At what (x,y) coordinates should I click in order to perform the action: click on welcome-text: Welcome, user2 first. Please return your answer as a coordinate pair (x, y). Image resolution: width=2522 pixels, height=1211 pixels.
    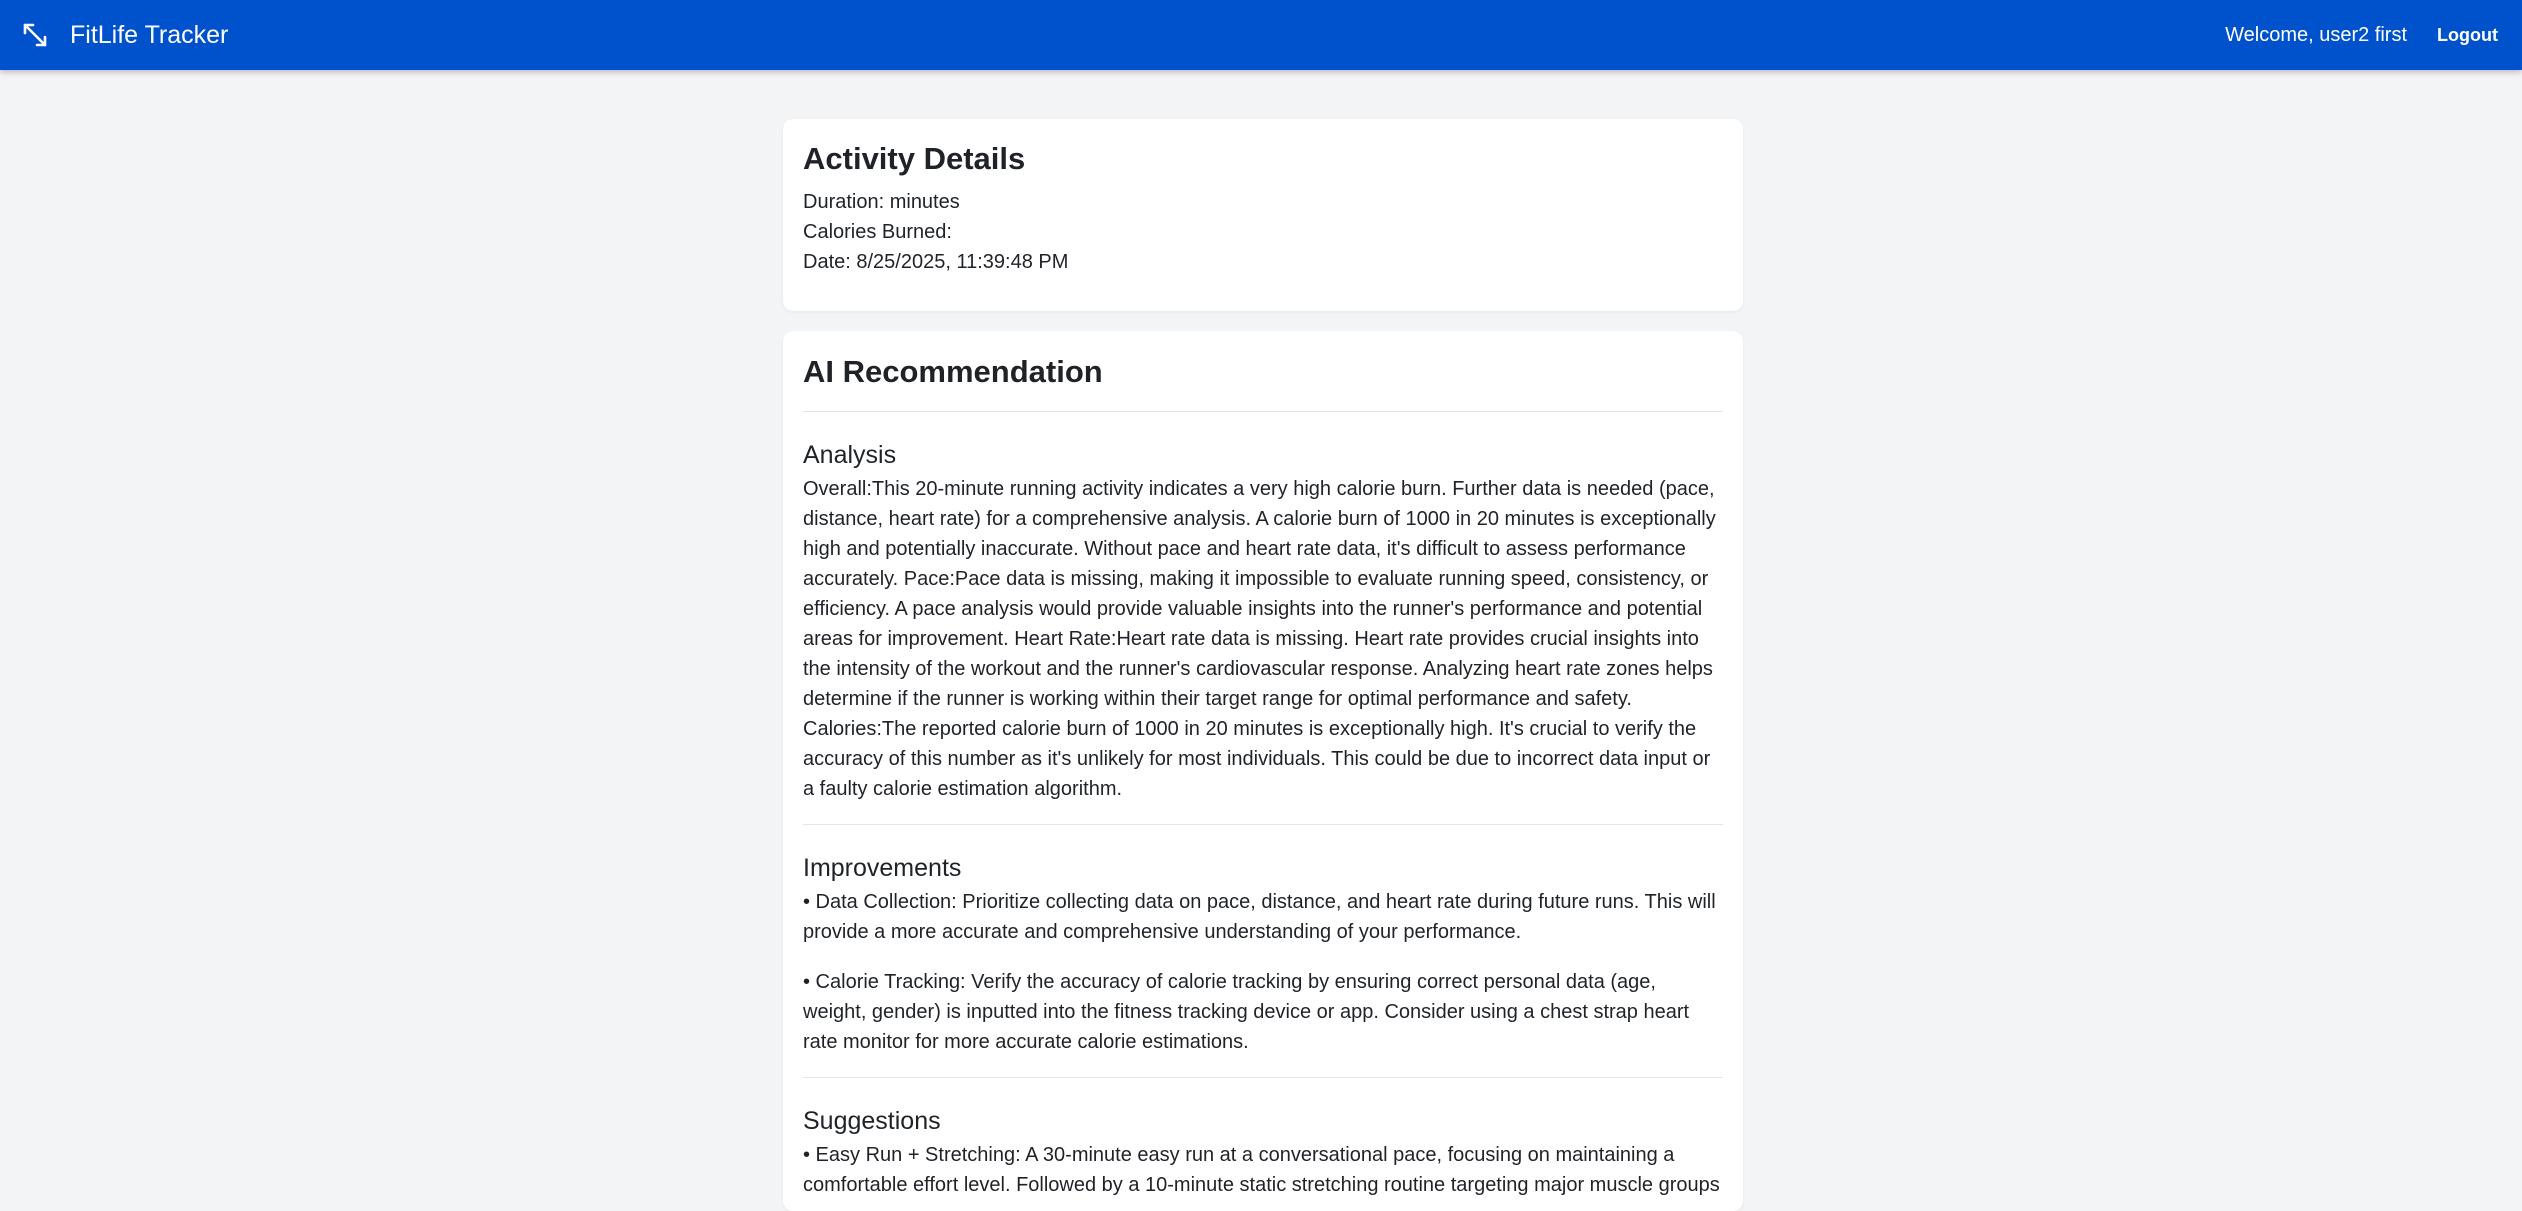
    Looking at the image, I should click on (2316, 34).